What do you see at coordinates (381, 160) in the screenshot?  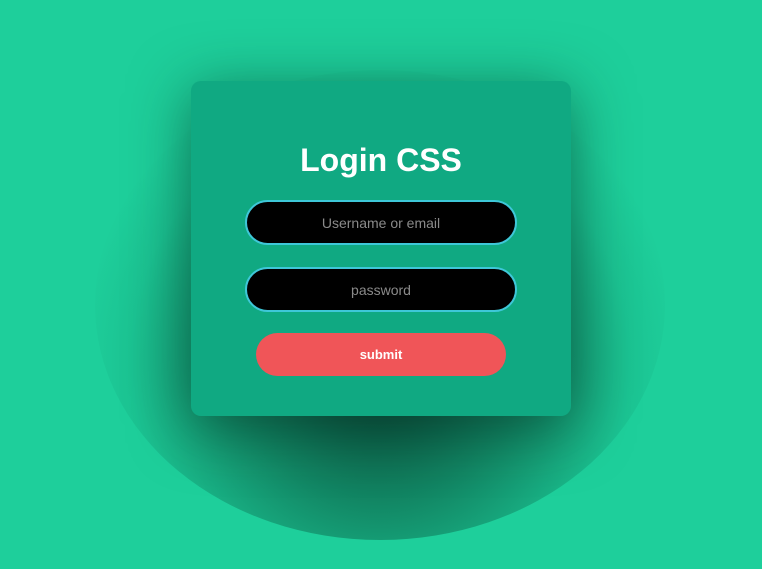 I see `login-title: Login CSS` at bounding box center [381, 160].